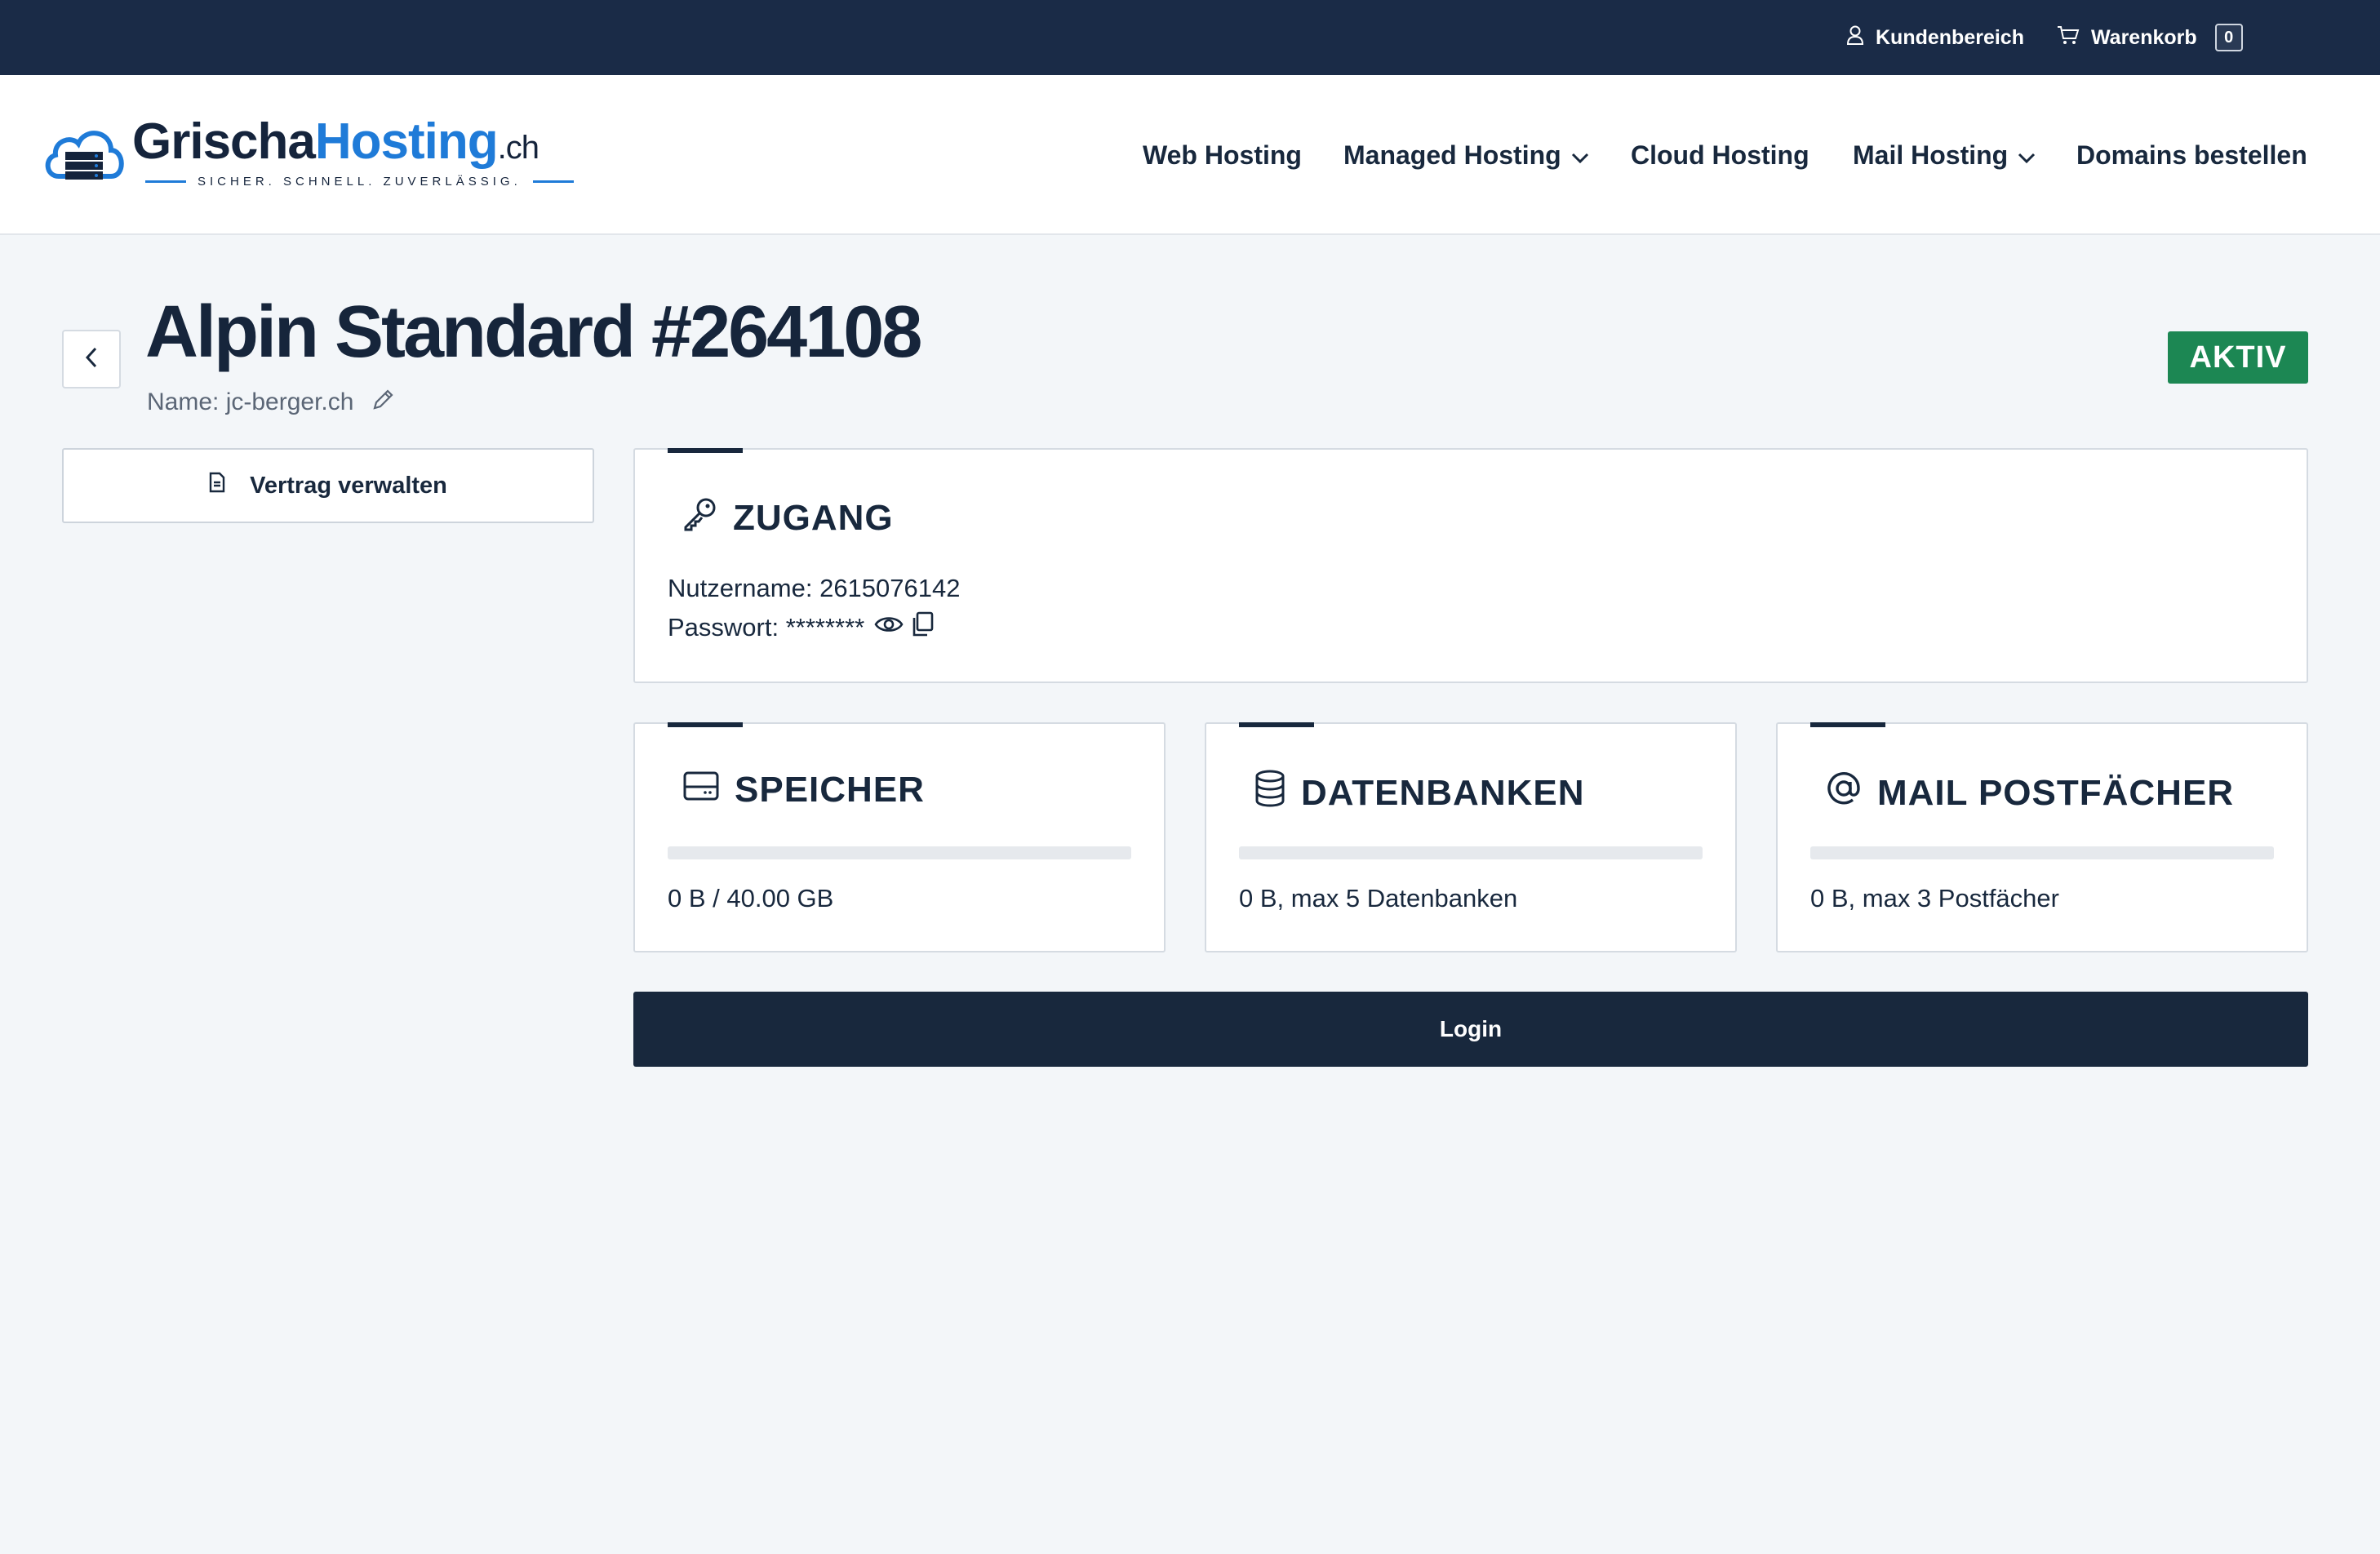 This screenshot has width=2380, height=1554. I want to click on account-link: Kundenbereich, so click(1935, 37).